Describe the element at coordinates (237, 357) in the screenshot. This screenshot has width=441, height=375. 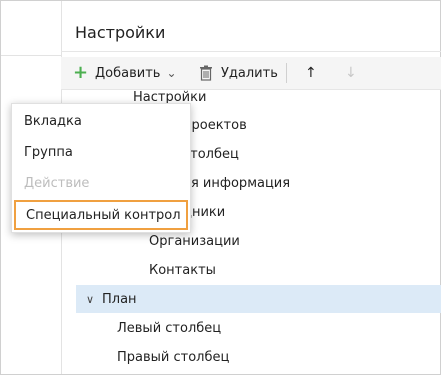
I see `tree-row: Правый столбец` at that location.